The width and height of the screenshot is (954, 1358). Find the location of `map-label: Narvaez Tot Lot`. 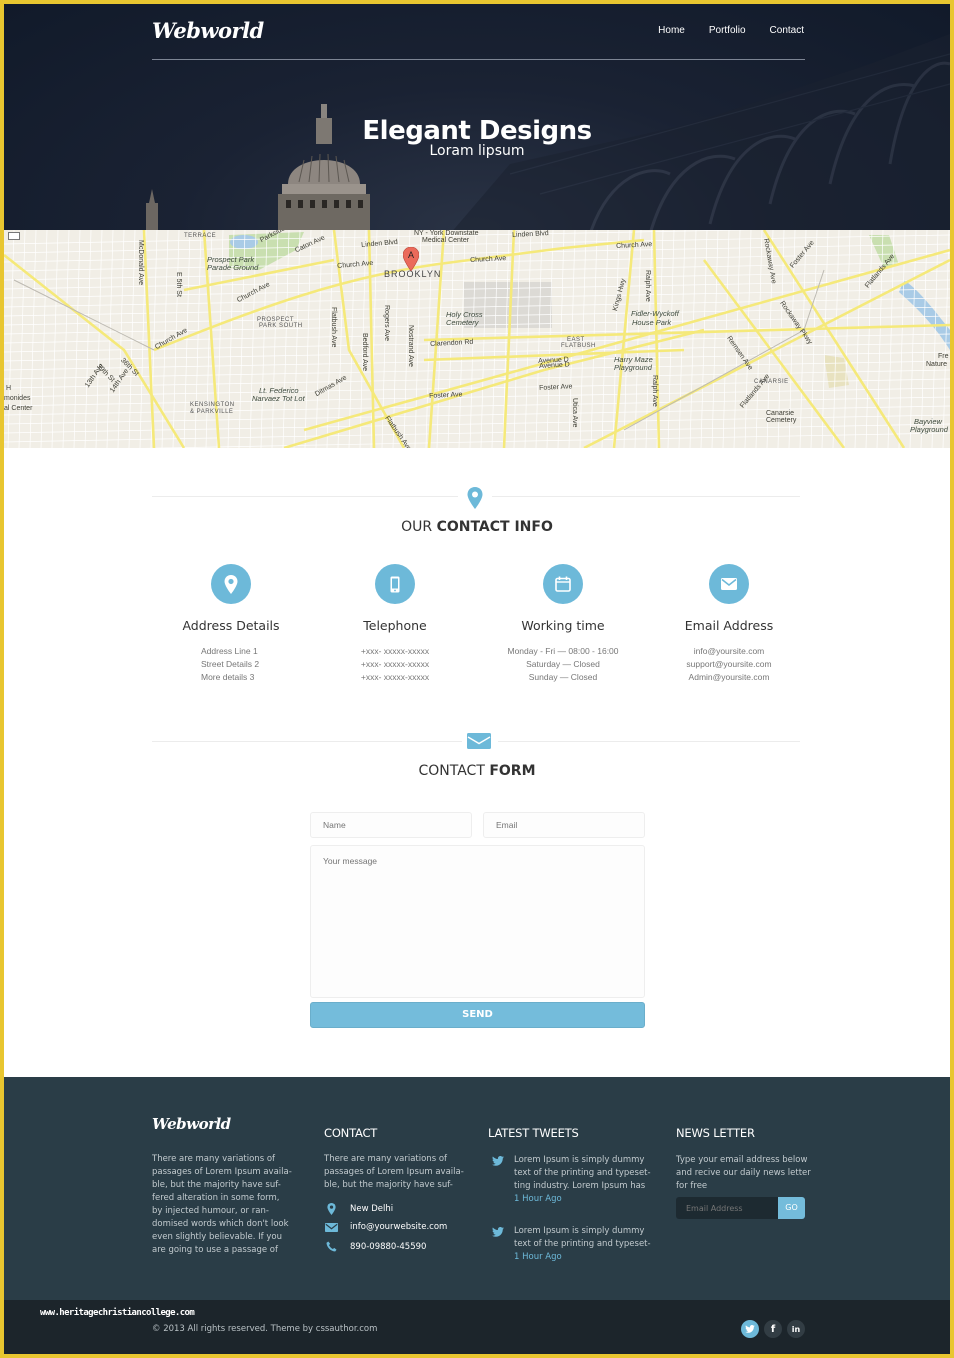

map-label: Narvaez Tot Lot is located at coordinates (278, 398).